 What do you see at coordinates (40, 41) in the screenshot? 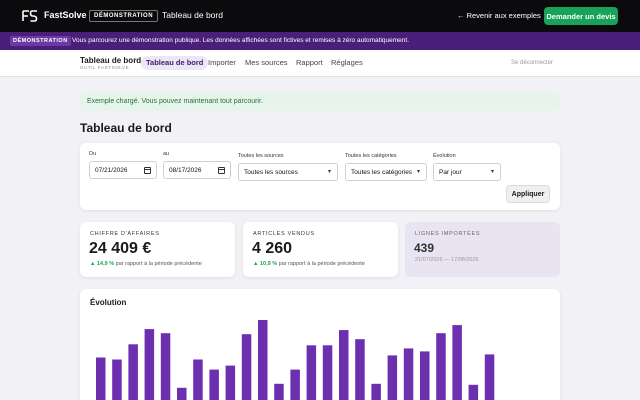
I see `banner-badge: DÉMONSTRATION` at bounding box center [40, 41].